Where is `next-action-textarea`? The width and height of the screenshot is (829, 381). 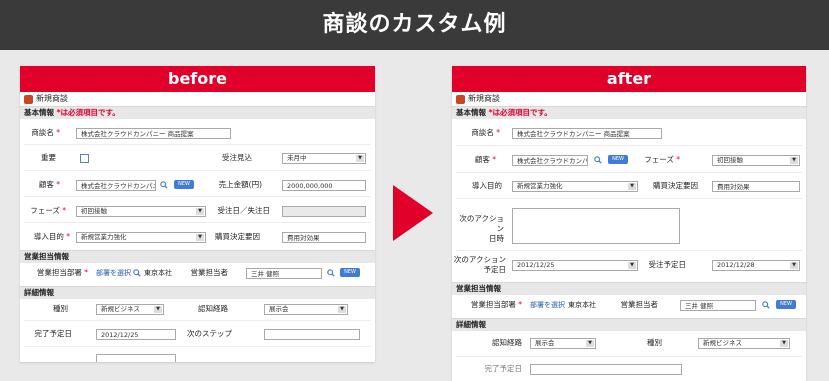 next-action-textarea is located at coordinates (596, 226).